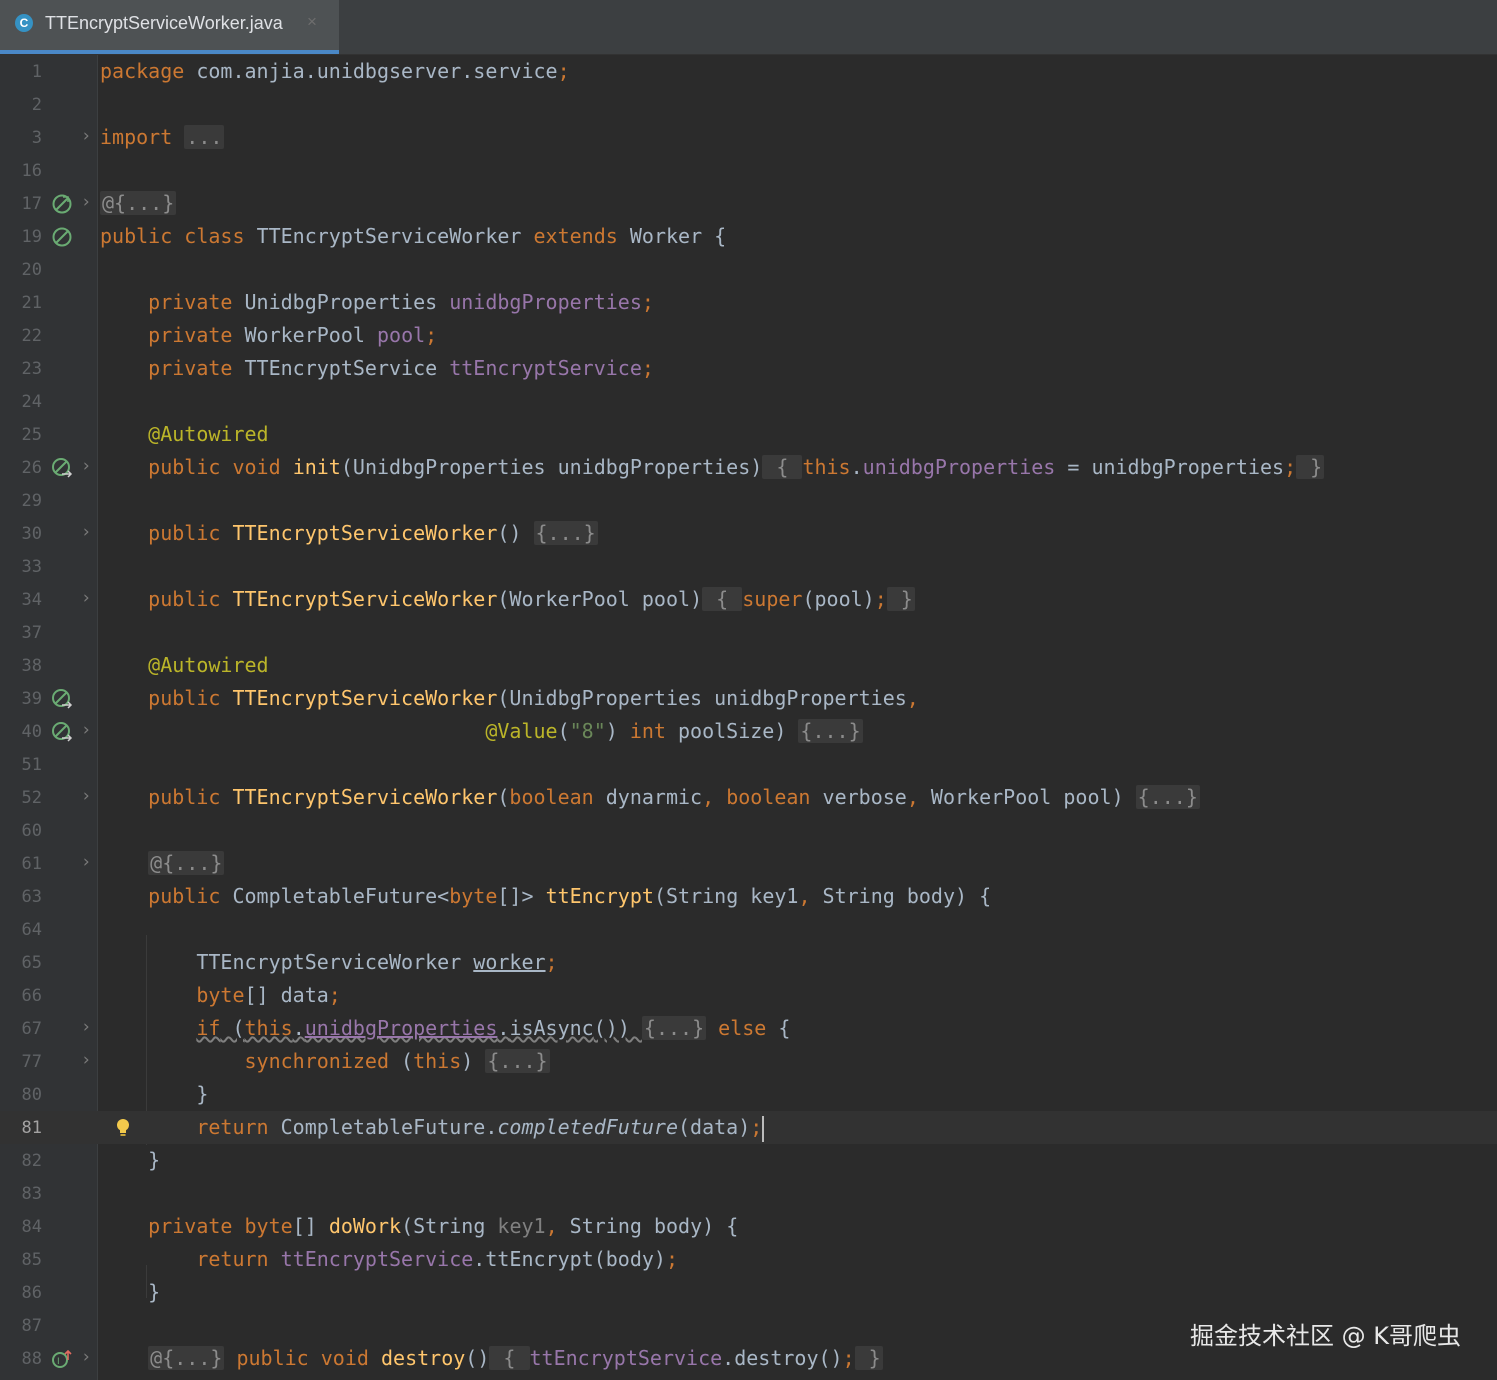 The width and height of the screenshot is (1497, 1380). Describe the element at coordinates (748, 566) in the screenshot. I see `code-line: 33` at that location.